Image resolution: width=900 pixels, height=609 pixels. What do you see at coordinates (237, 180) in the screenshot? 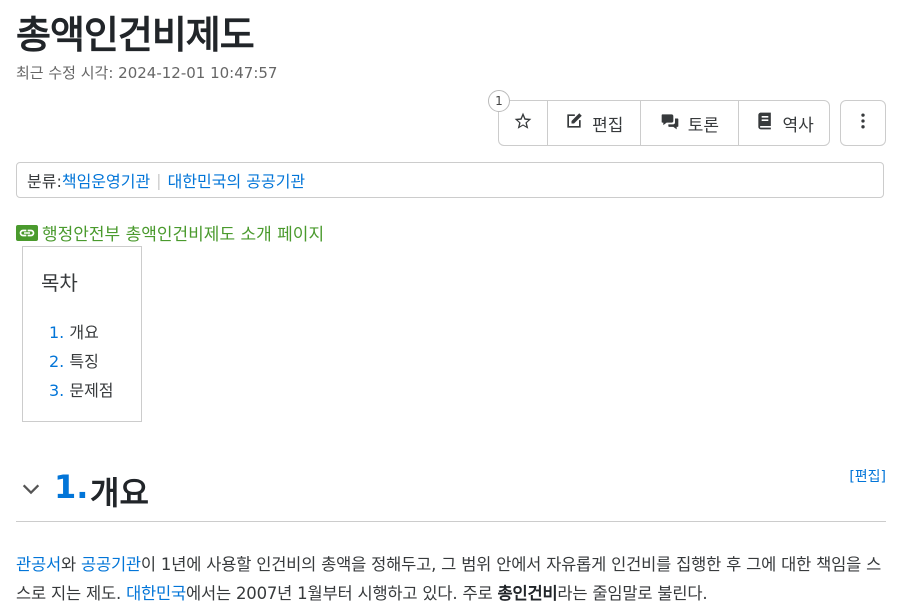
I see `category-link: 대한민국의 공공기관` at bounding box center [237, 180].